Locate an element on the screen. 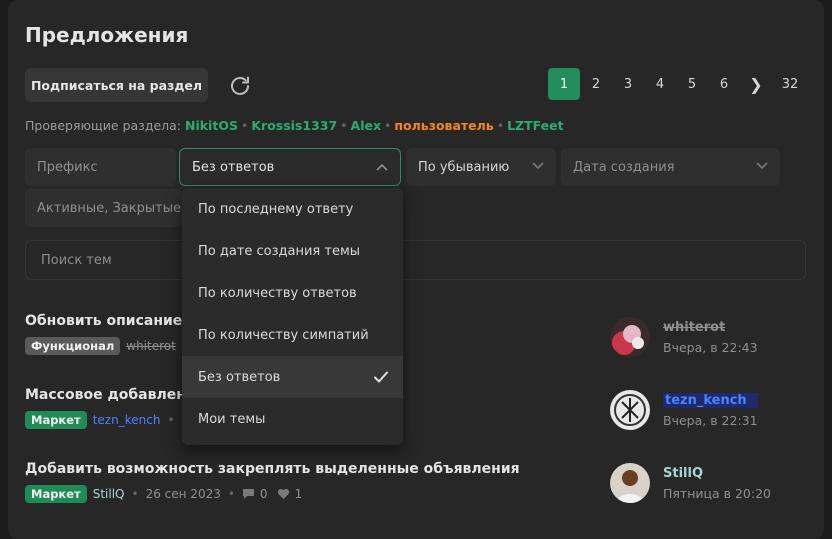  last-reply: tezn_kench Вчера, в 22:31 is located at coordinates (684, 410).